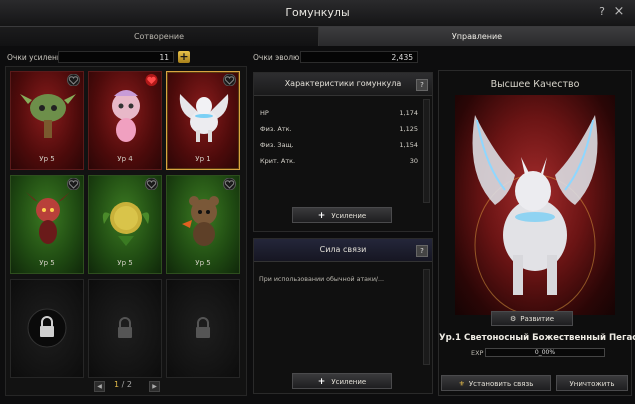 The image size is (635, 404). Describe the element at coordinates (277, 145) in the screenshot. I see `stat-label: Физ. Защ.` at that location.